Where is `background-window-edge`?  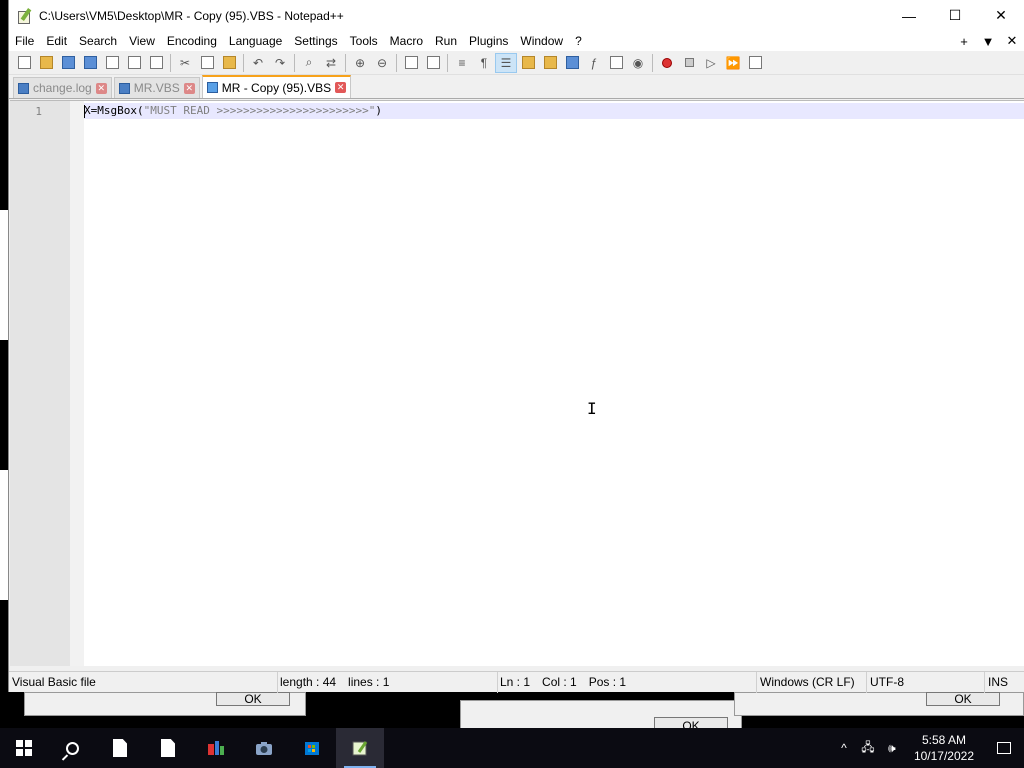
background-window-edge is located at coordinates (4, 535).